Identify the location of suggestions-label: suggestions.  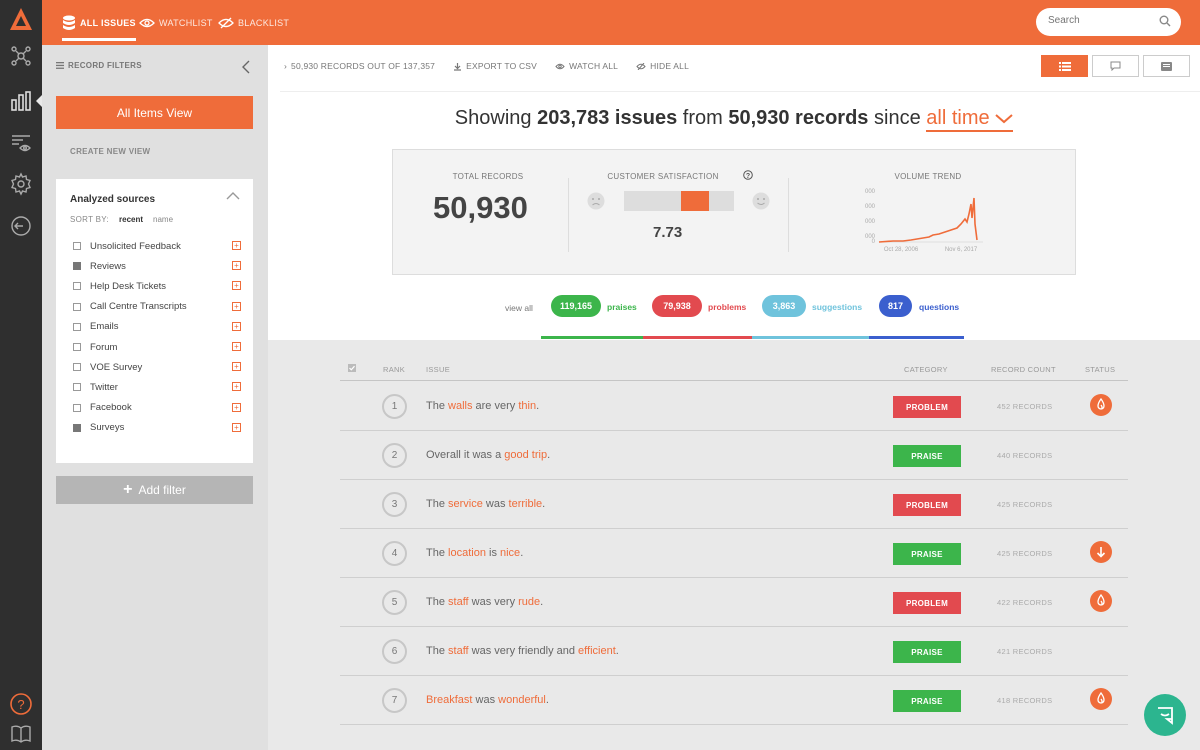
(837, 307).